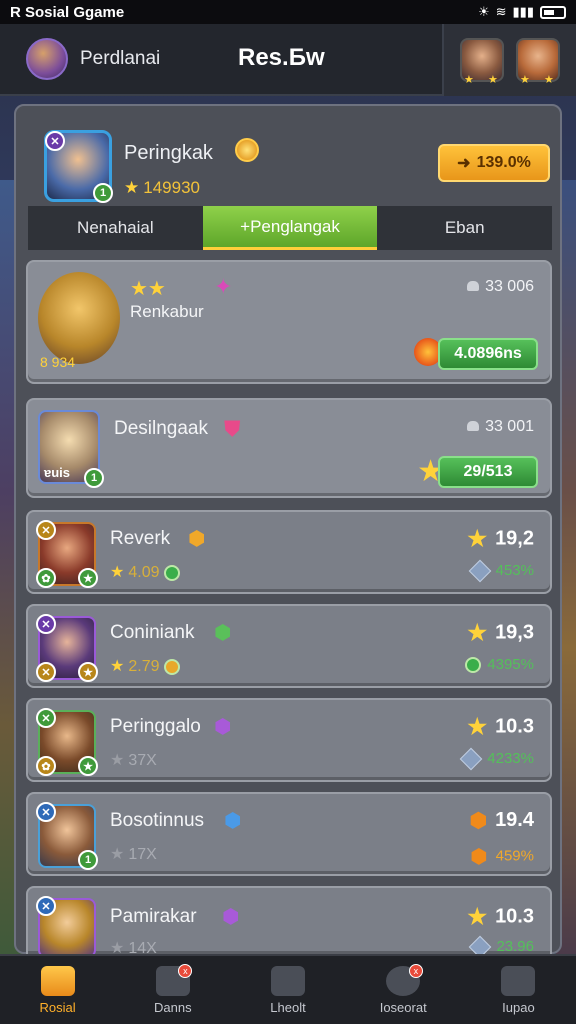 The width and height of the screenshot is (576, 1024). I want to click on row-percent-value: 453%, so click(514, 570).